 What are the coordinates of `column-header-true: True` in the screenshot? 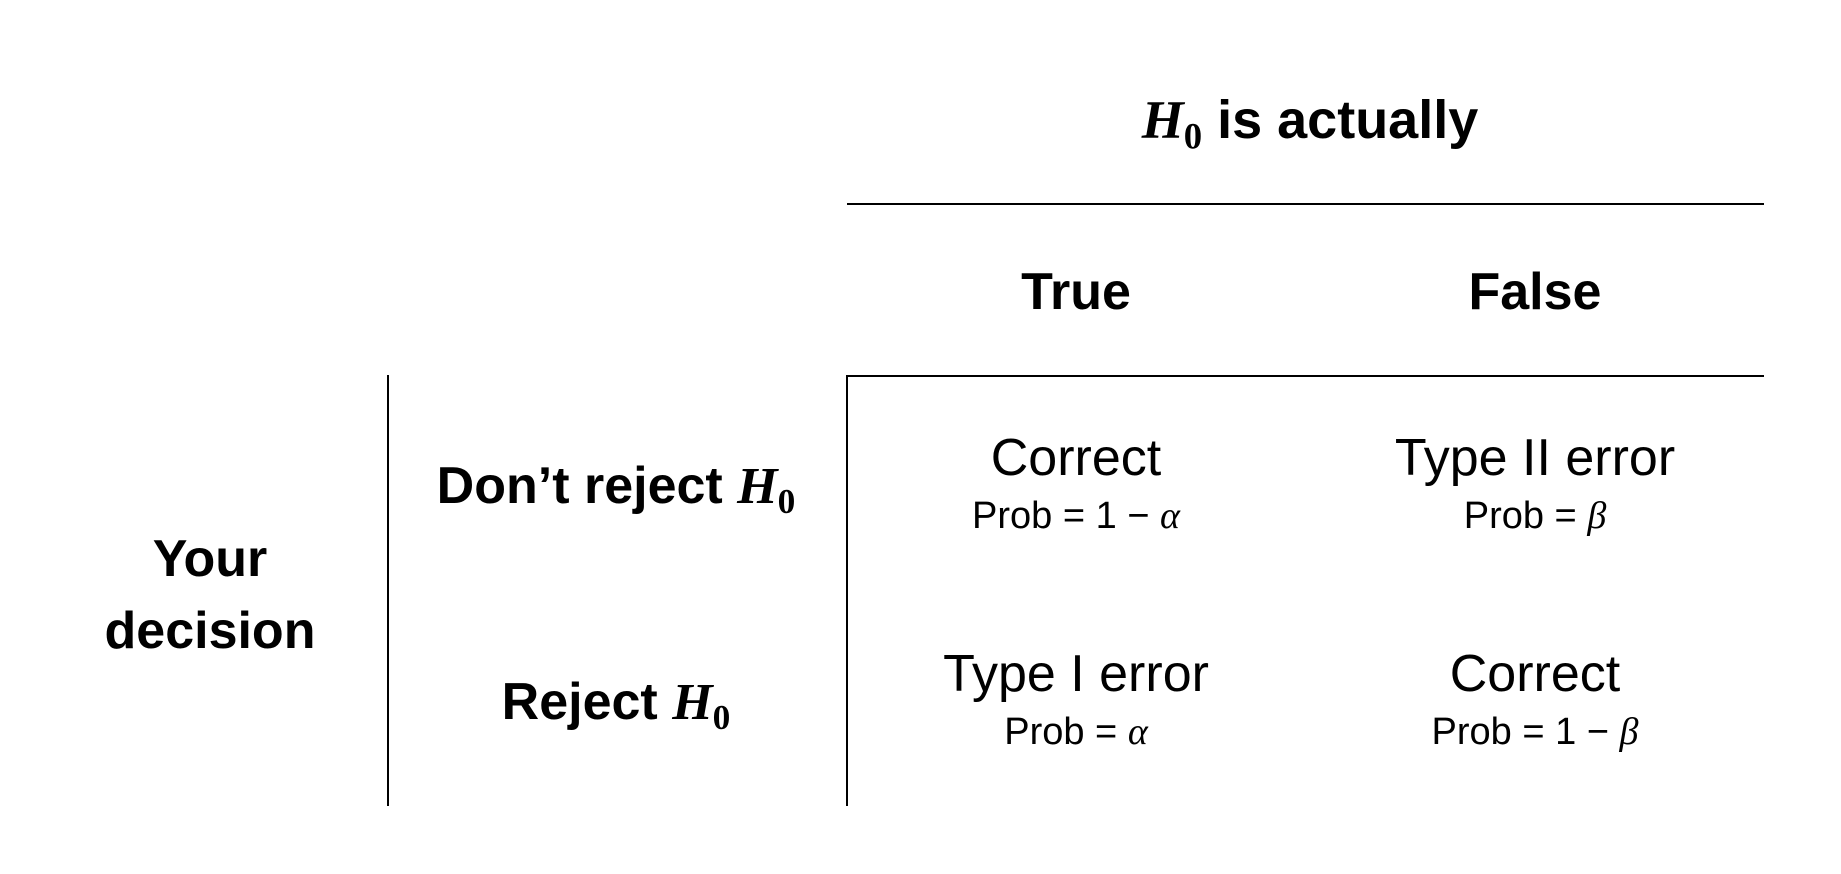 It's located at (1076, 292).